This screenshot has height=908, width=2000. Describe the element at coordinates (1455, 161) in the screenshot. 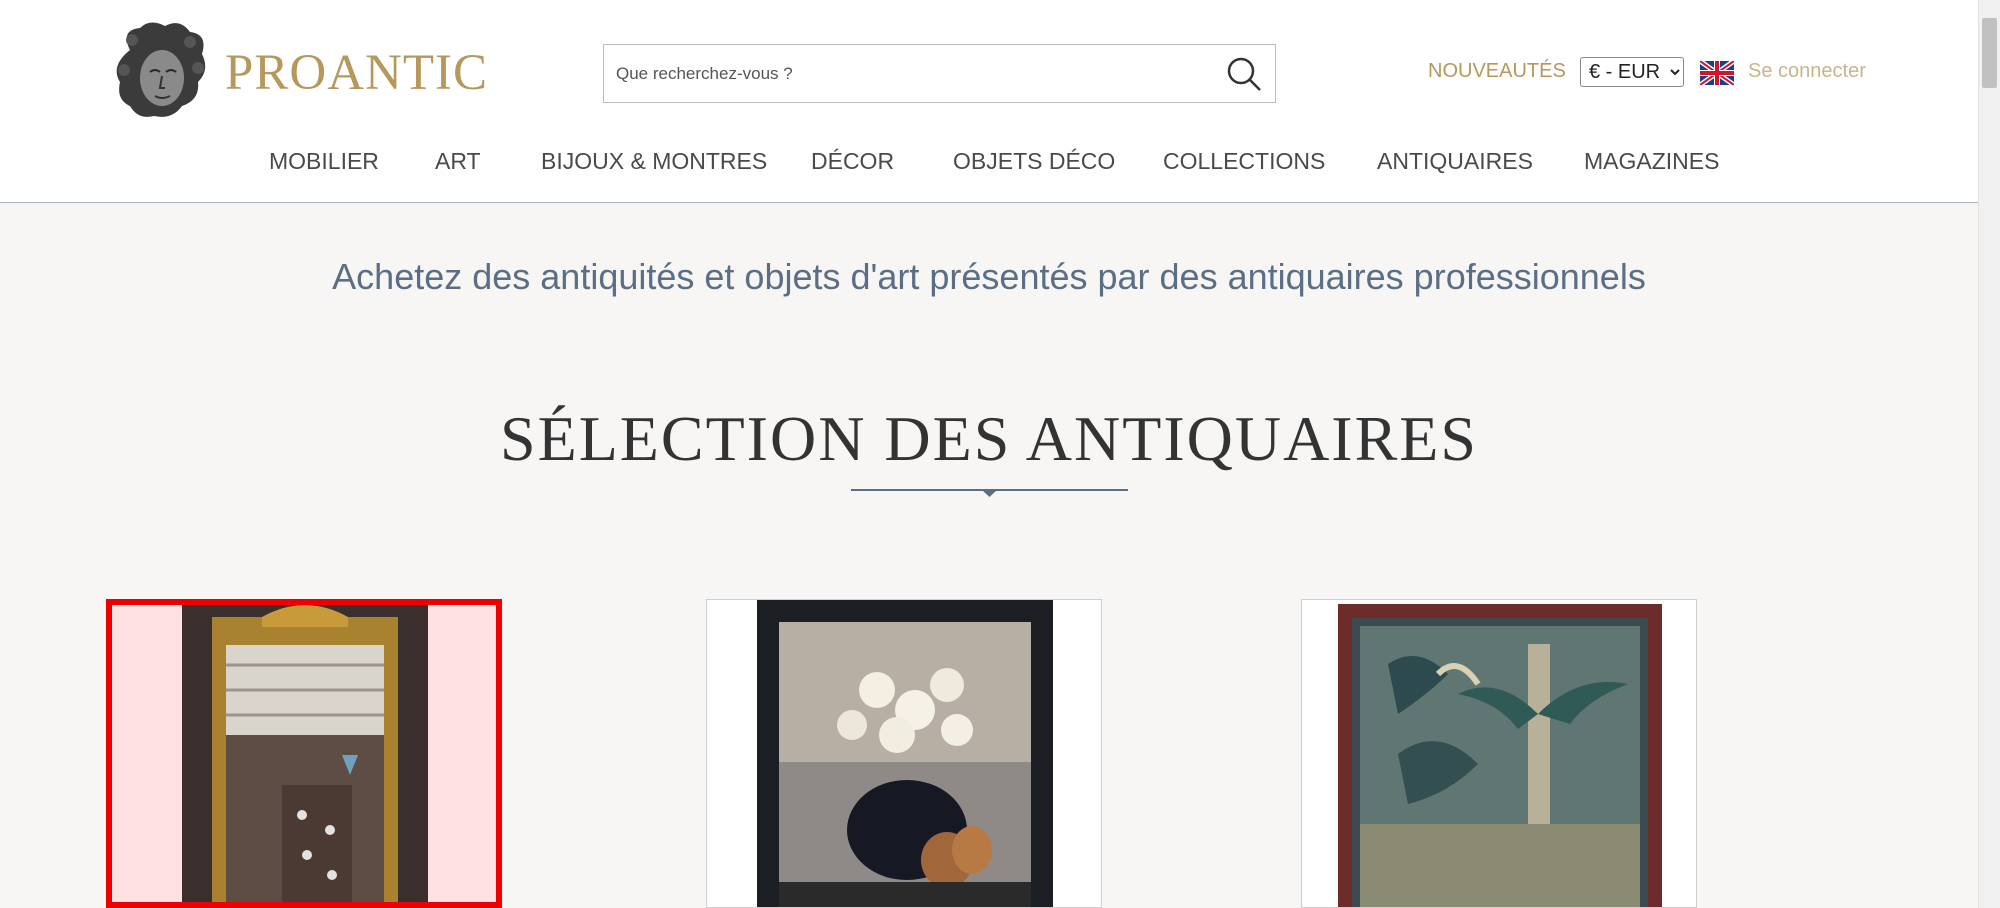

I see `nav-item-antiquaires: ANTIQUAIRES` at that location.